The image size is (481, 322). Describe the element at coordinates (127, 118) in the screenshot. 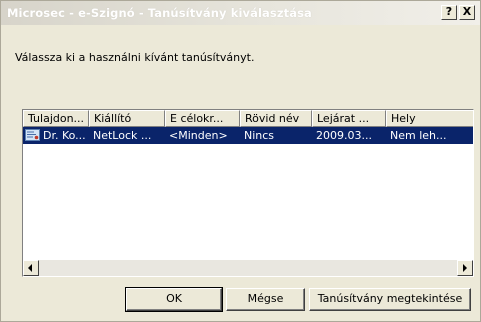

I see `column-header-issuer: Kiállító` at that location.